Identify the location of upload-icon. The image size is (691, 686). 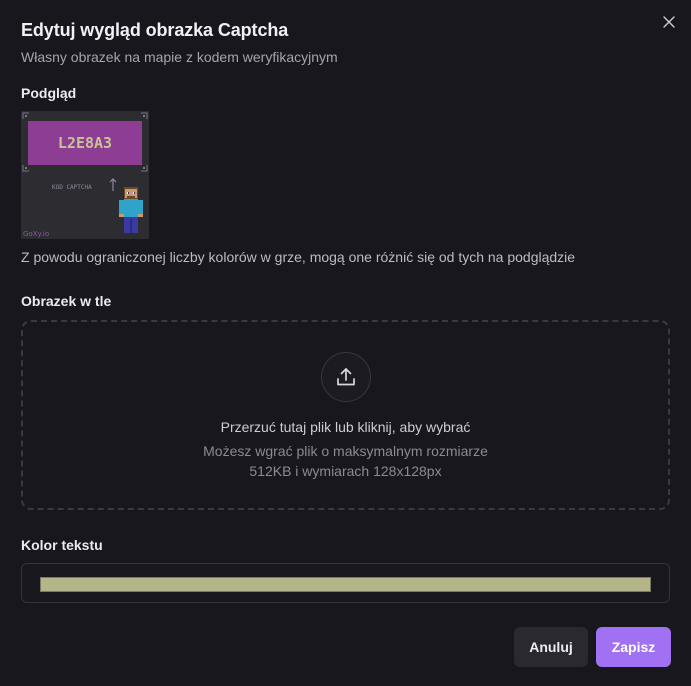
(346, 377).